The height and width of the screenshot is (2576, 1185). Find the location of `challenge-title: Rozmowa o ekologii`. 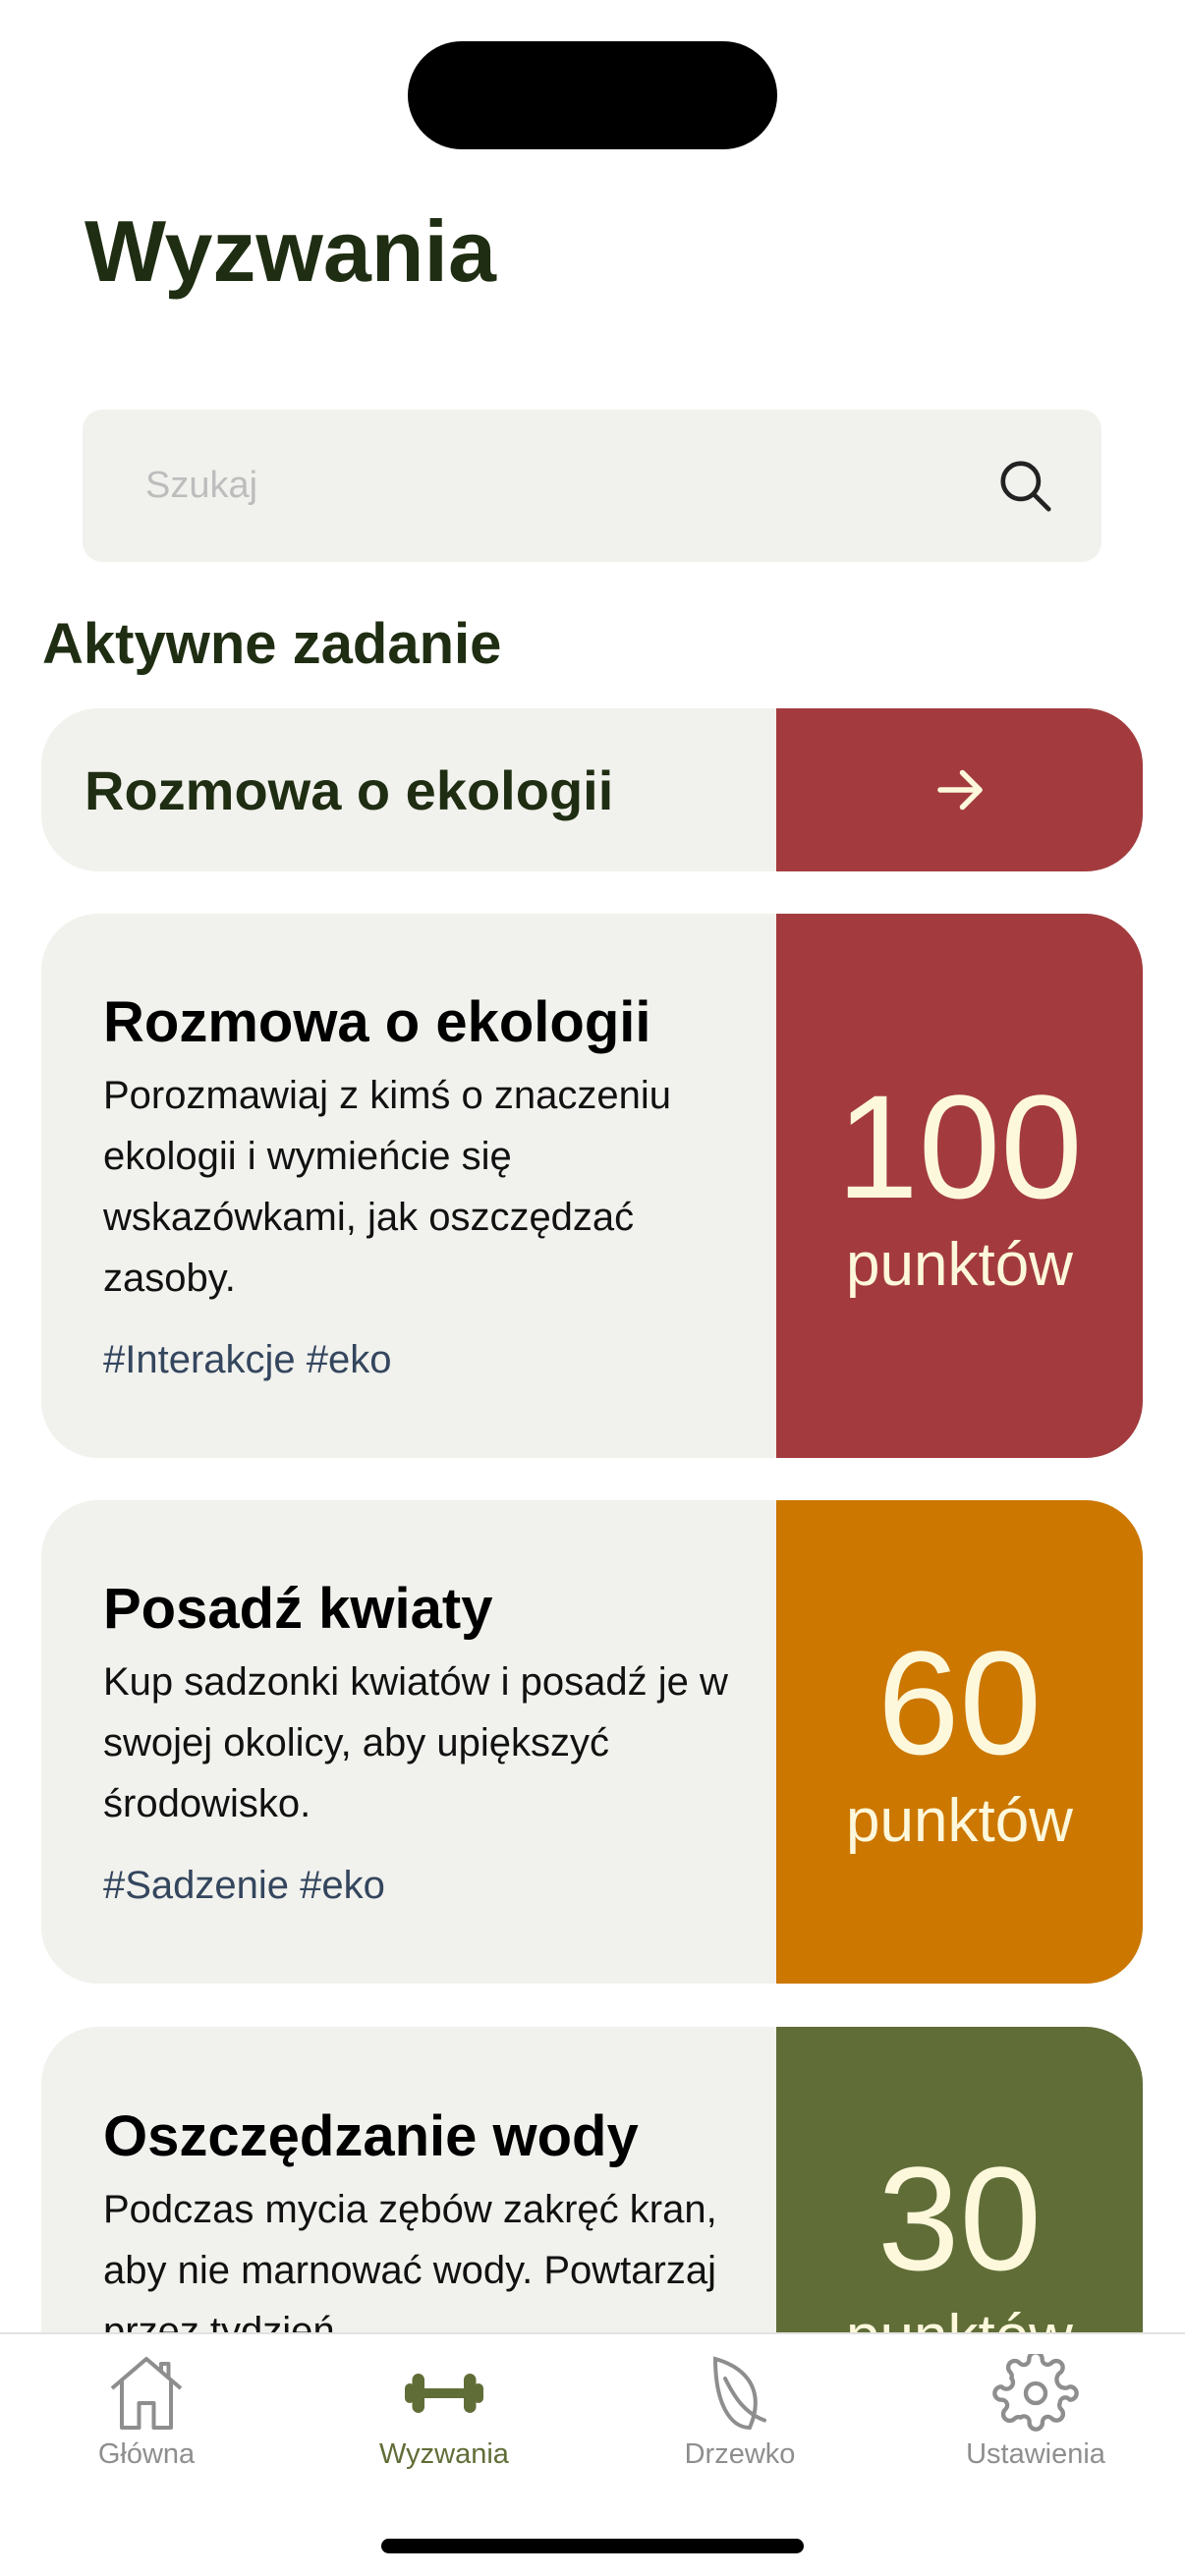

challenge-title: Rozmowa o ekologii is located at coordinates (377, 1022).